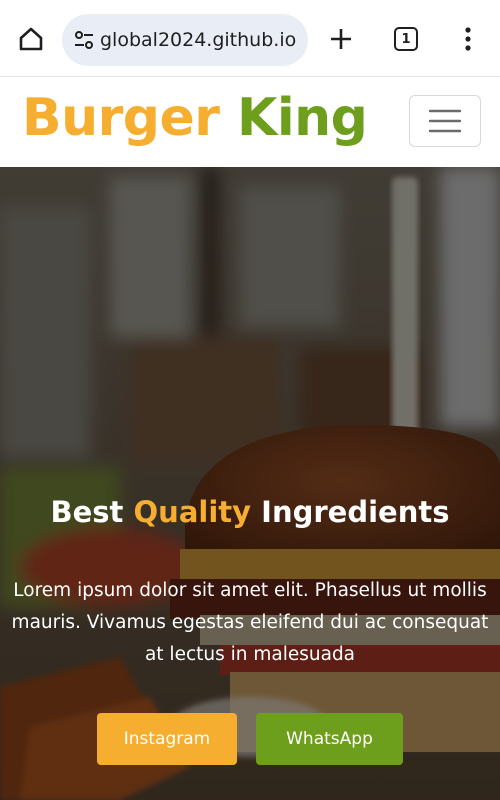 This screenshot has width=500, height=800. I want to click on tab-count: 1, so click(406, 39).